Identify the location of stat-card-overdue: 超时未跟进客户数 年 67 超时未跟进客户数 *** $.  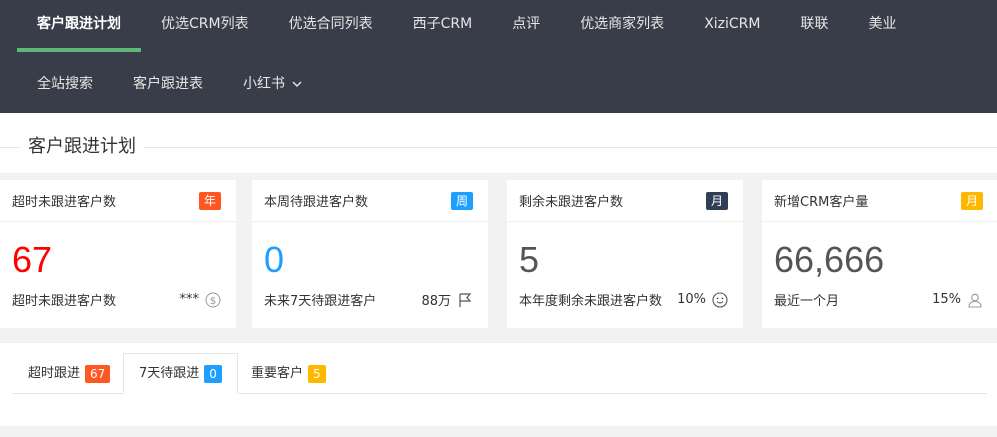
(118, 254).